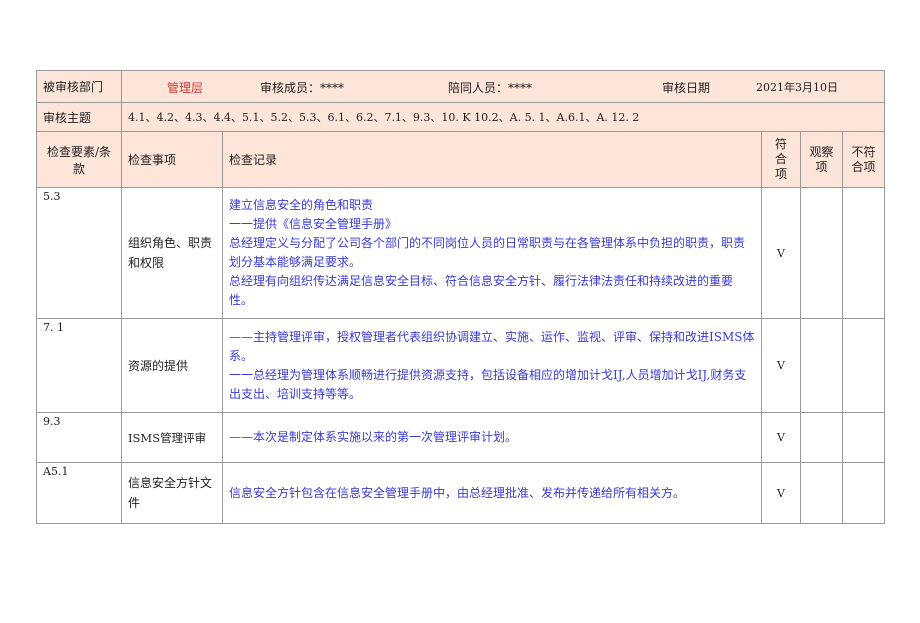 The image size is (920, 623). I want to click on column-header-row: 检查要素/条款 检查事项 检查记录 符合项 观察项 不符合项, so click(461, 159).